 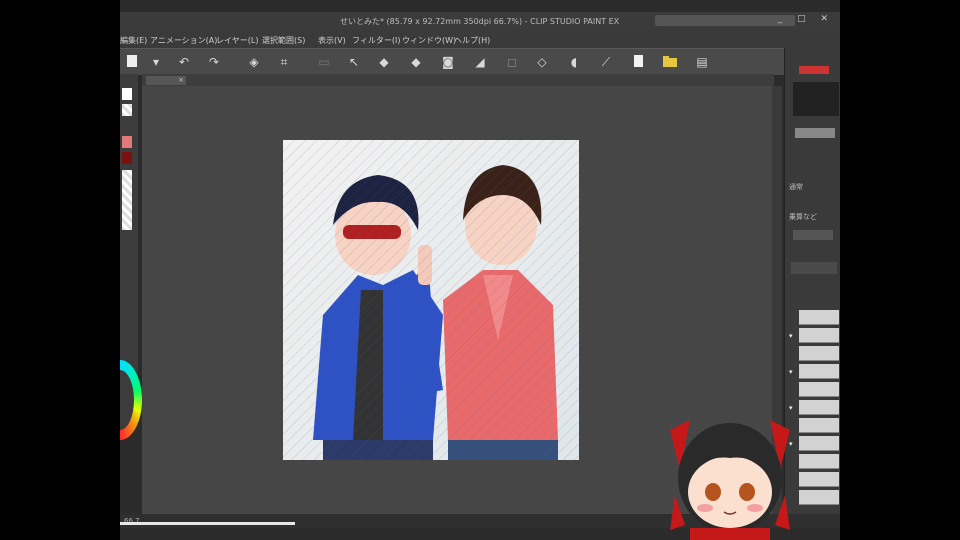 I want to click on window-controls: _ □ ✕, so click(x=806, y=19).